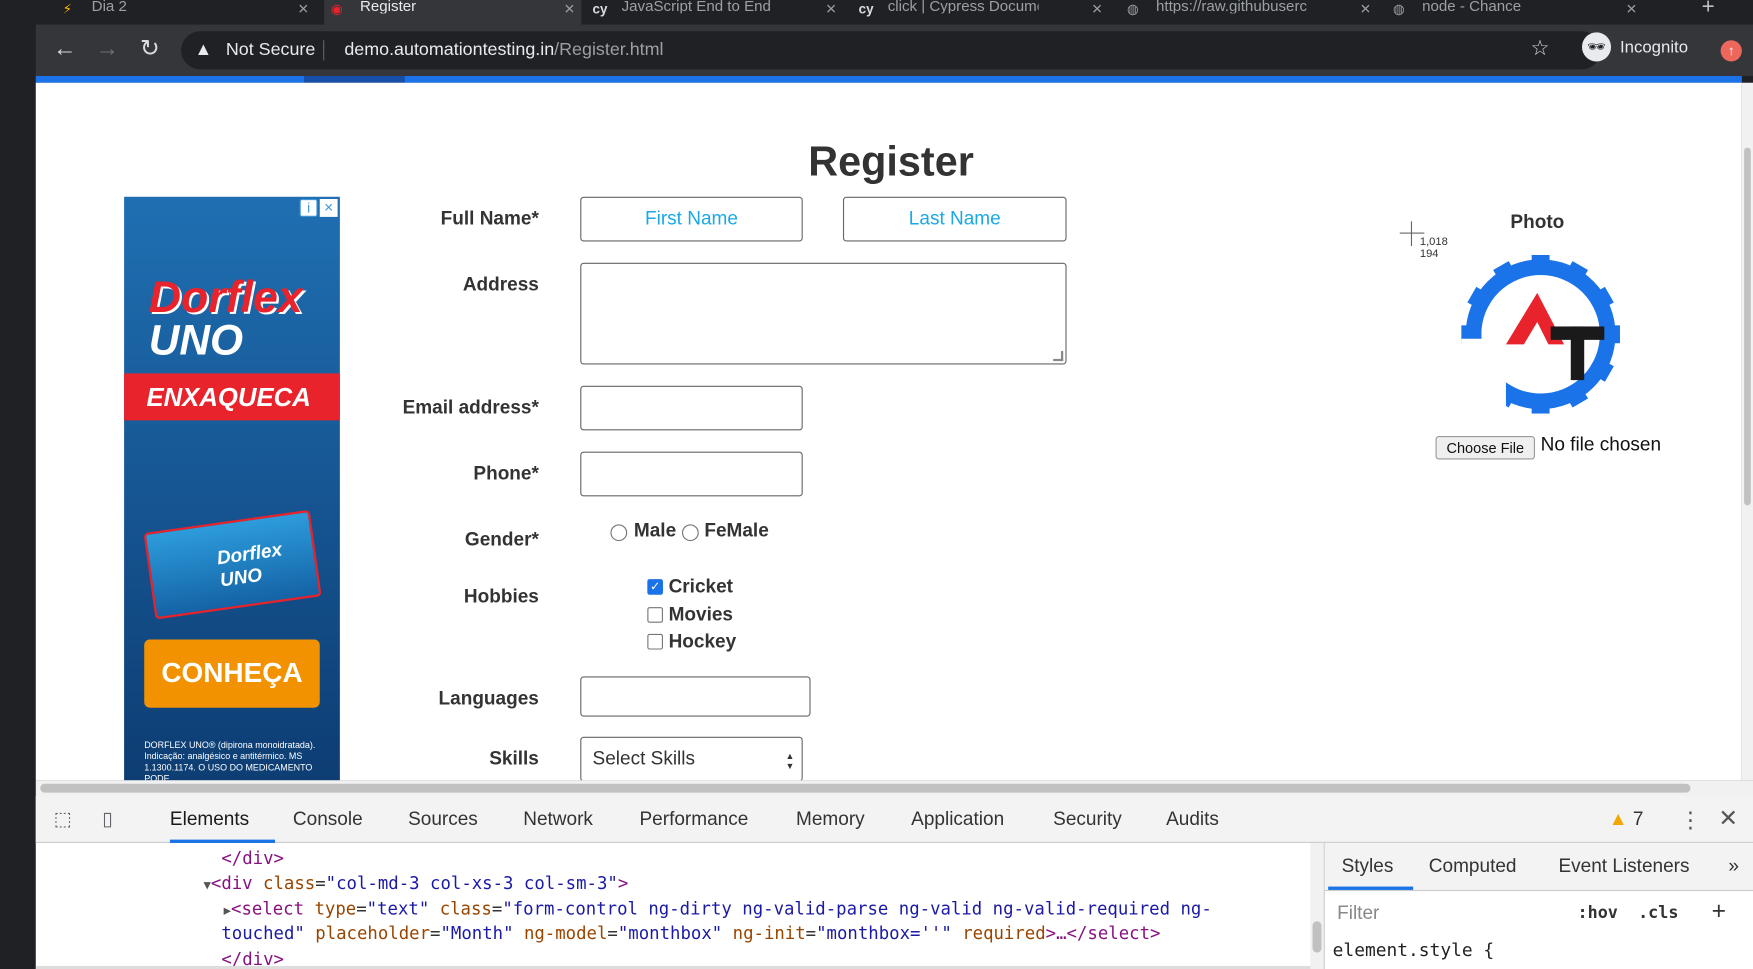  I want to click on languages-input, so click(695, 696).